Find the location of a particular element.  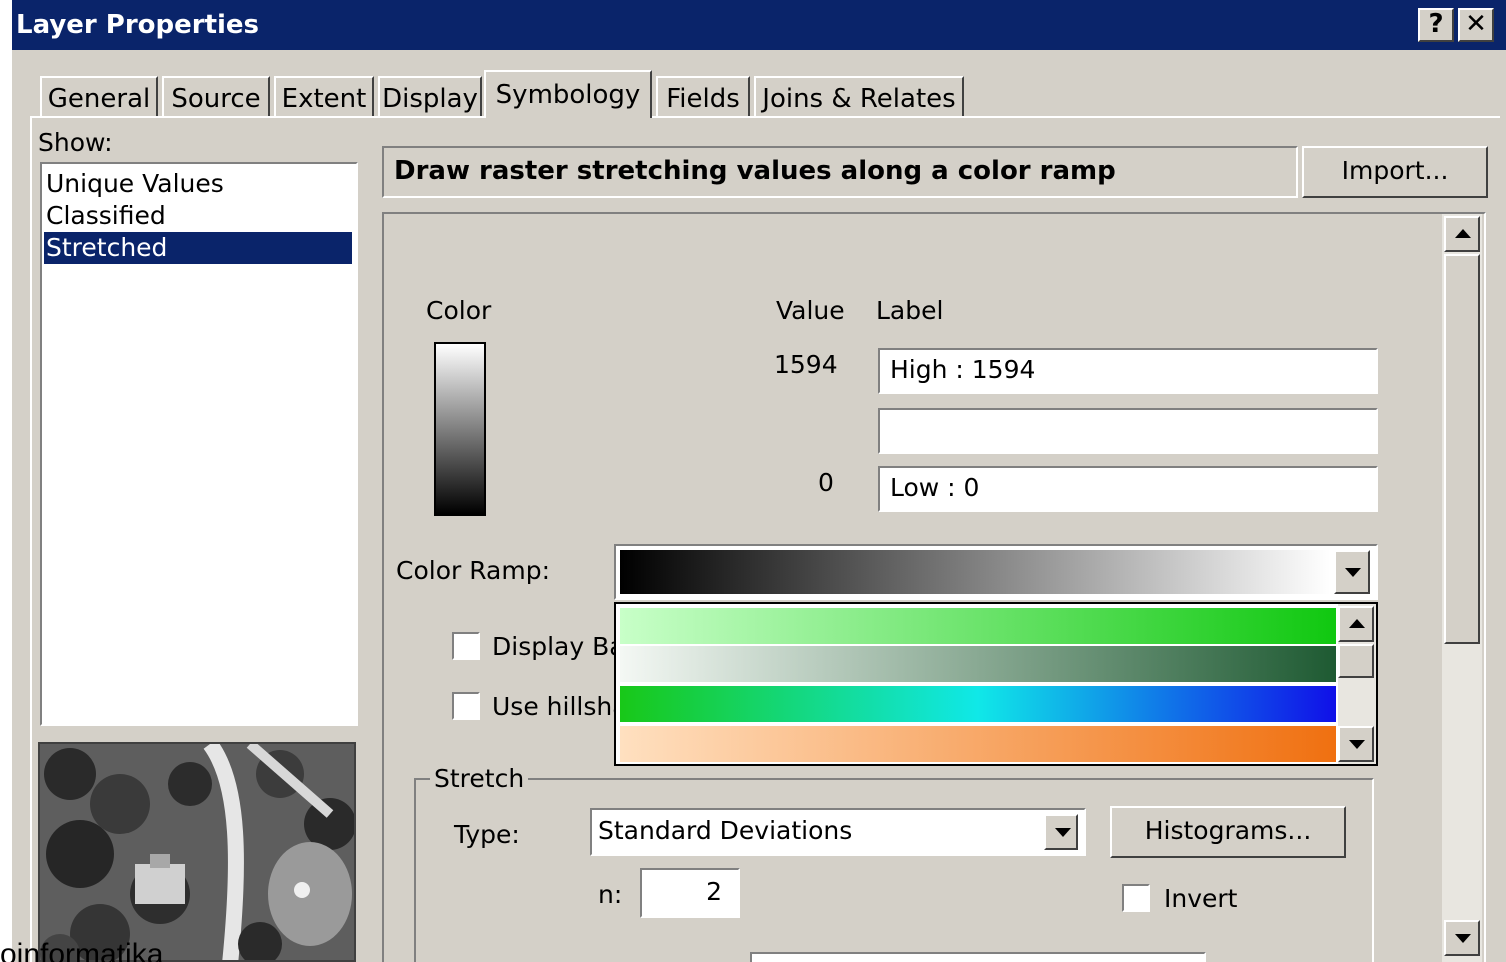

color-ramp-option-dark-green is located at coordinates (978, 664).